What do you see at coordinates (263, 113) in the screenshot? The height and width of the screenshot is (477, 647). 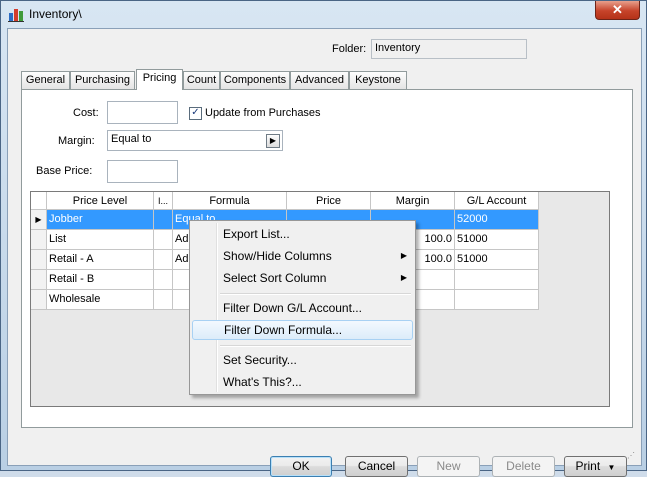 I see `update-from-purchases-label: Update from Purchases` at bounding box center [263, 113].